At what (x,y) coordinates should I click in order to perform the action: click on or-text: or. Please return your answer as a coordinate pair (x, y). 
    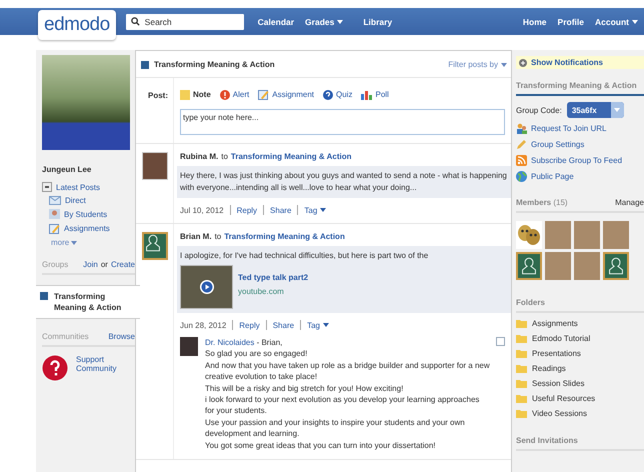
    Looking at the image, I should click on (104, 264).